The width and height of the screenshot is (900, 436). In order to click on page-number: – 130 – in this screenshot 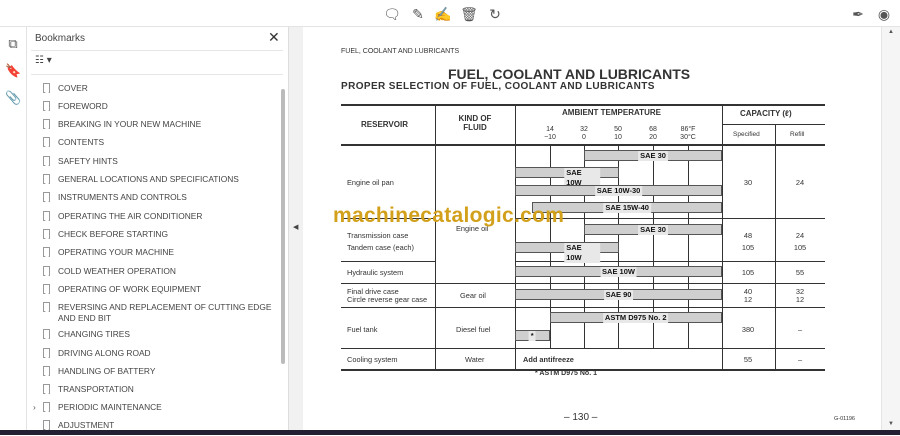, I will do `click(581, 417)`.